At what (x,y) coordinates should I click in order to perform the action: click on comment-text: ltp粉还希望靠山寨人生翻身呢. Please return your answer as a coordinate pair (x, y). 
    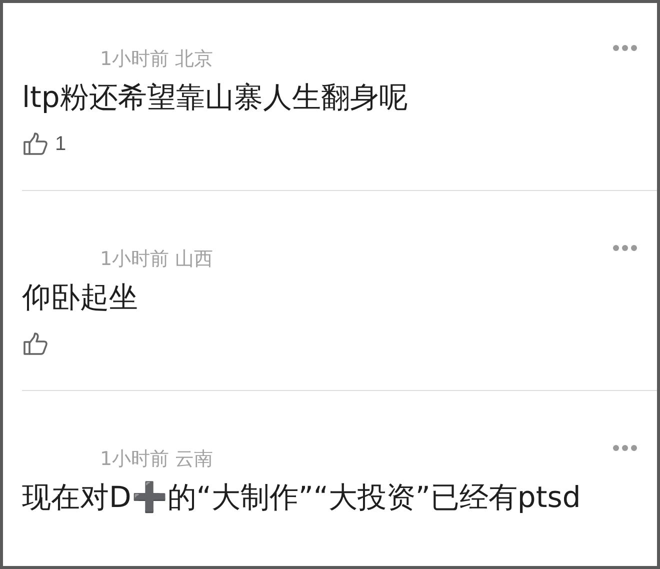
    Looking at the image, I should click on (215, 97).